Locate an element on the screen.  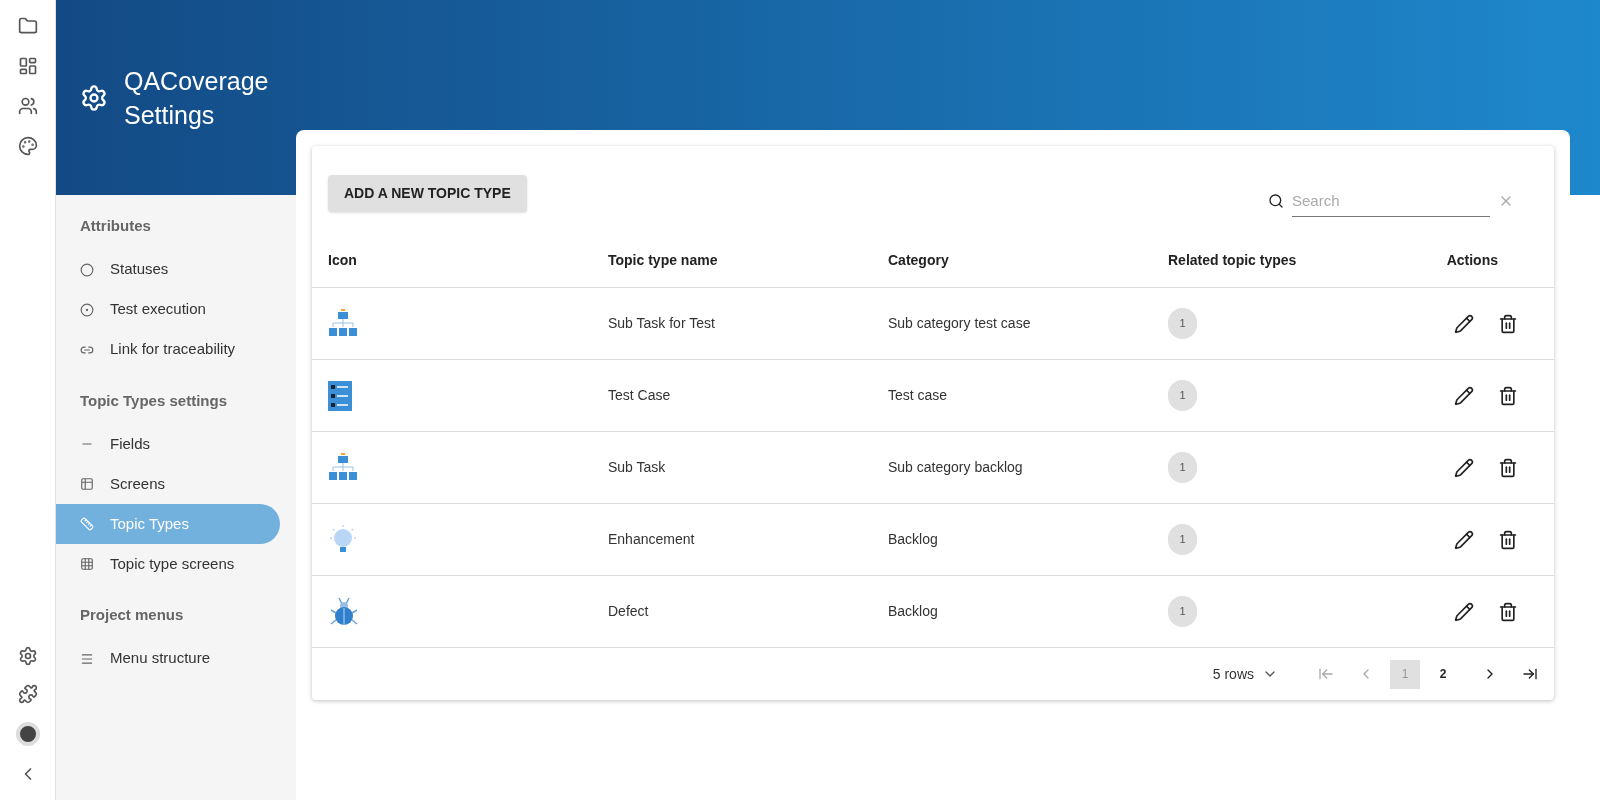
radio-icon is located at coordinates (87, 309).